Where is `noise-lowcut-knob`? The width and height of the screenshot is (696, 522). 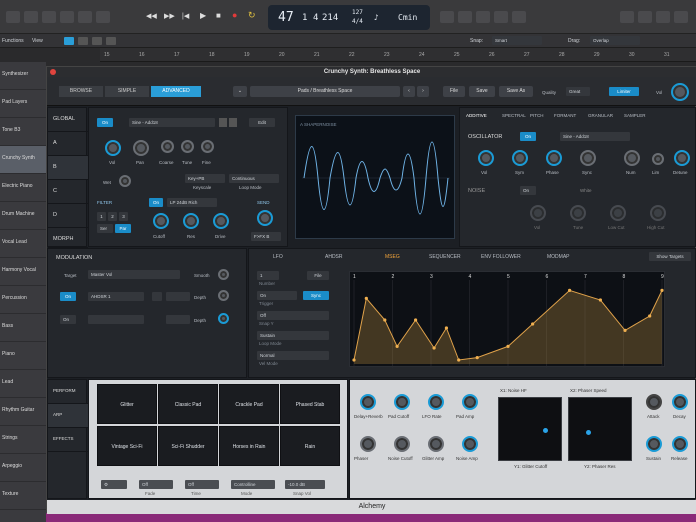
noise-lowcut-knob is located at coordinates (618, 213).